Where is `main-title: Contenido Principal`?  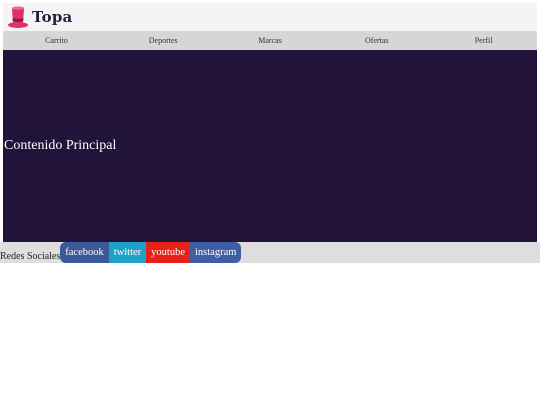
main-title: Contenido Principal is located at coordinates (60, 145).